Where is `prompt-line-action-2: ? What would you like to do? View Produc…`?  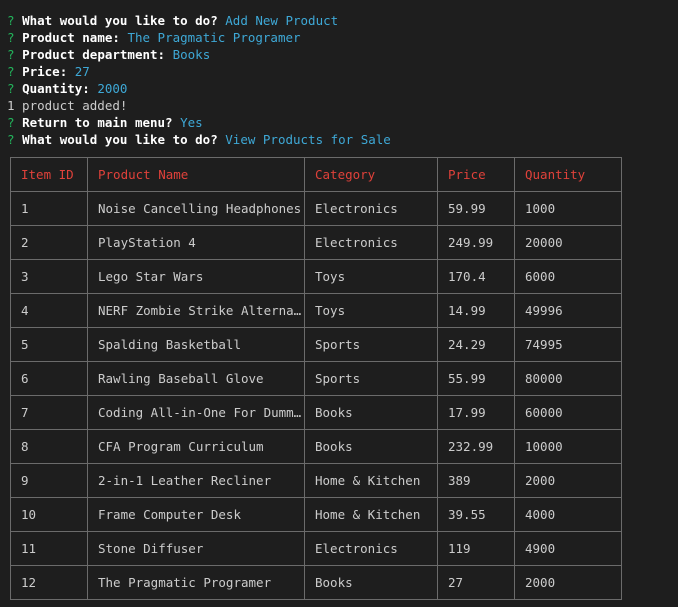 prompt-line-action-2: ? What would you like to do? View Produc… is located at coordinates (199, 139).